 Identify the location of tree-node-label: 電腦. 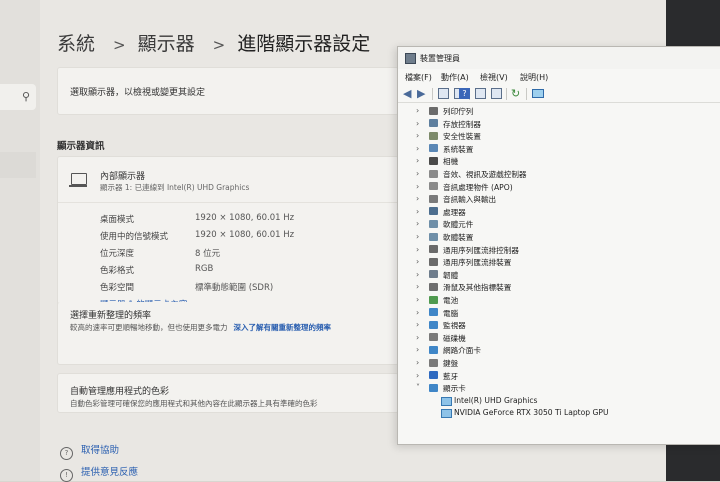
(451, 313).